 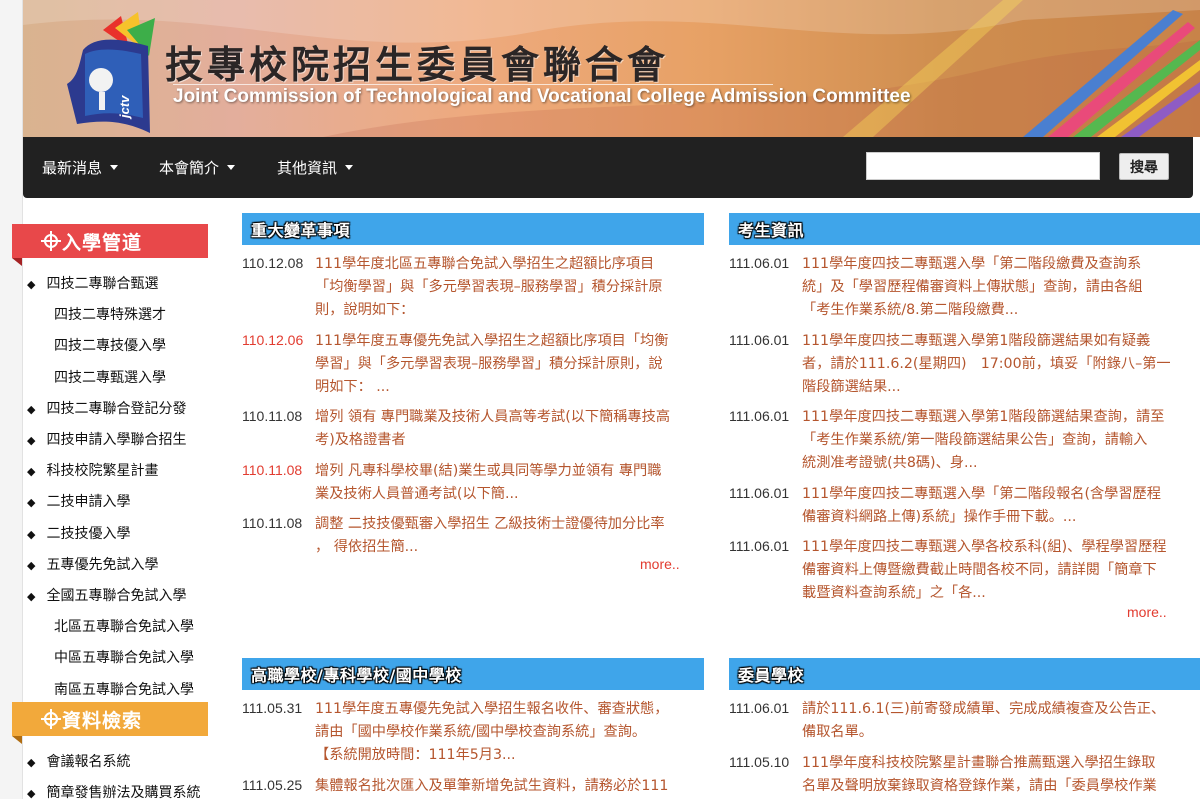 I want to click on sidebar-link: ◆ 會議報名系統, so click(x=78, y=761).